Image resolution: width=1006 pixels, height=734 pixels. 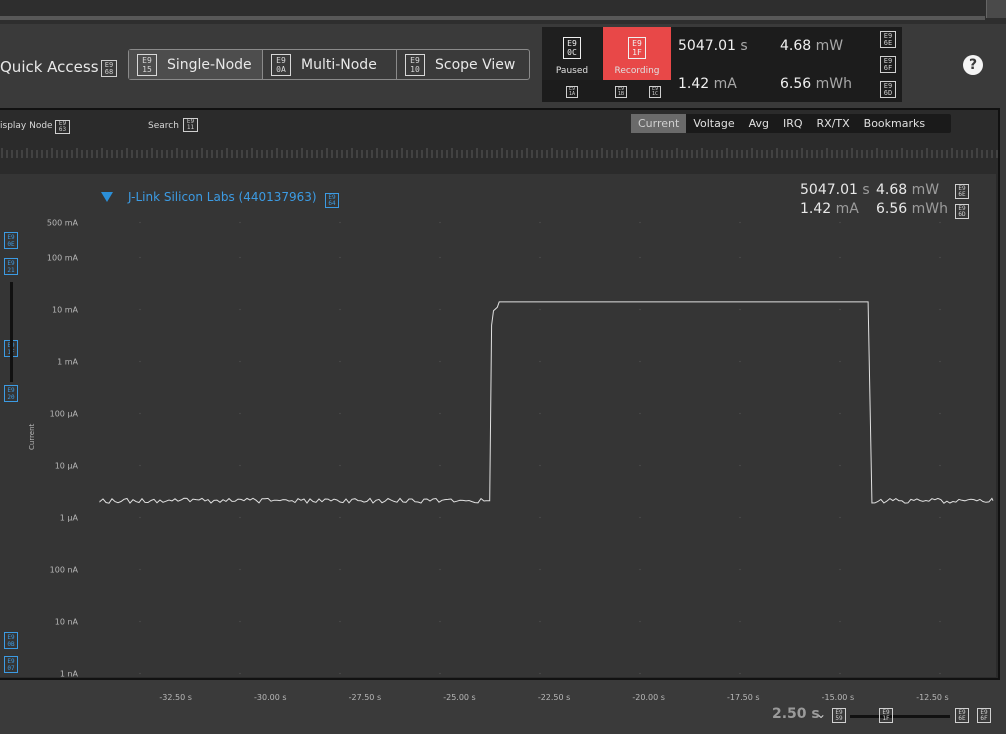 What do you see at coordinates (759, 123) in the screenshot?
I see `tab-avg: Avg` at bounding box center [759, 123].